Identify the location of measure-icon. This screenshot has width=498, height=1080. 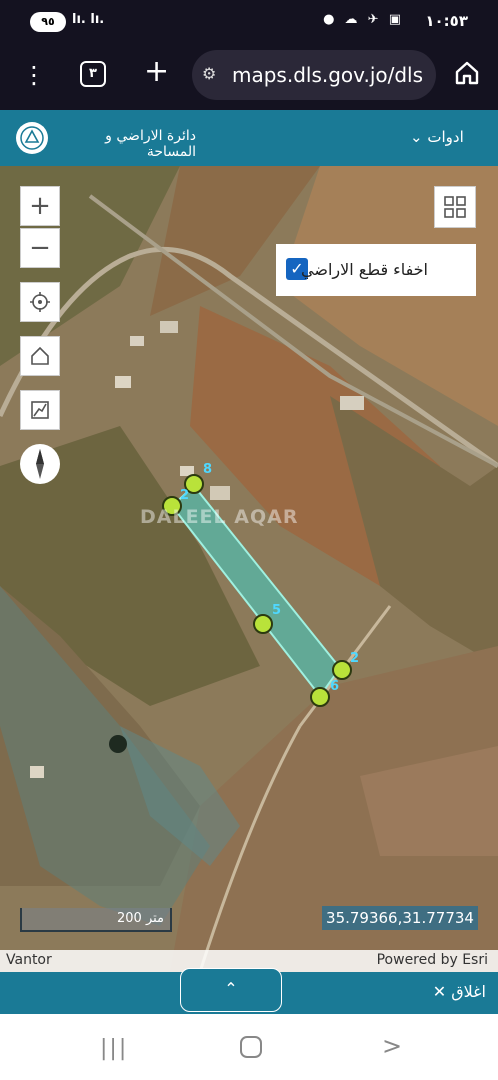
(40, 410).